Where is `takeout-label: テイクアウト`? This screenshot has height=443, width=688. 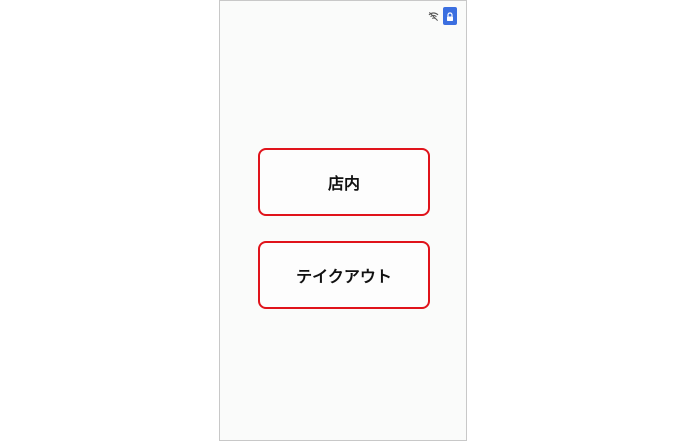 takeout-label: テイクアウト is located at coordinates (344, 276).